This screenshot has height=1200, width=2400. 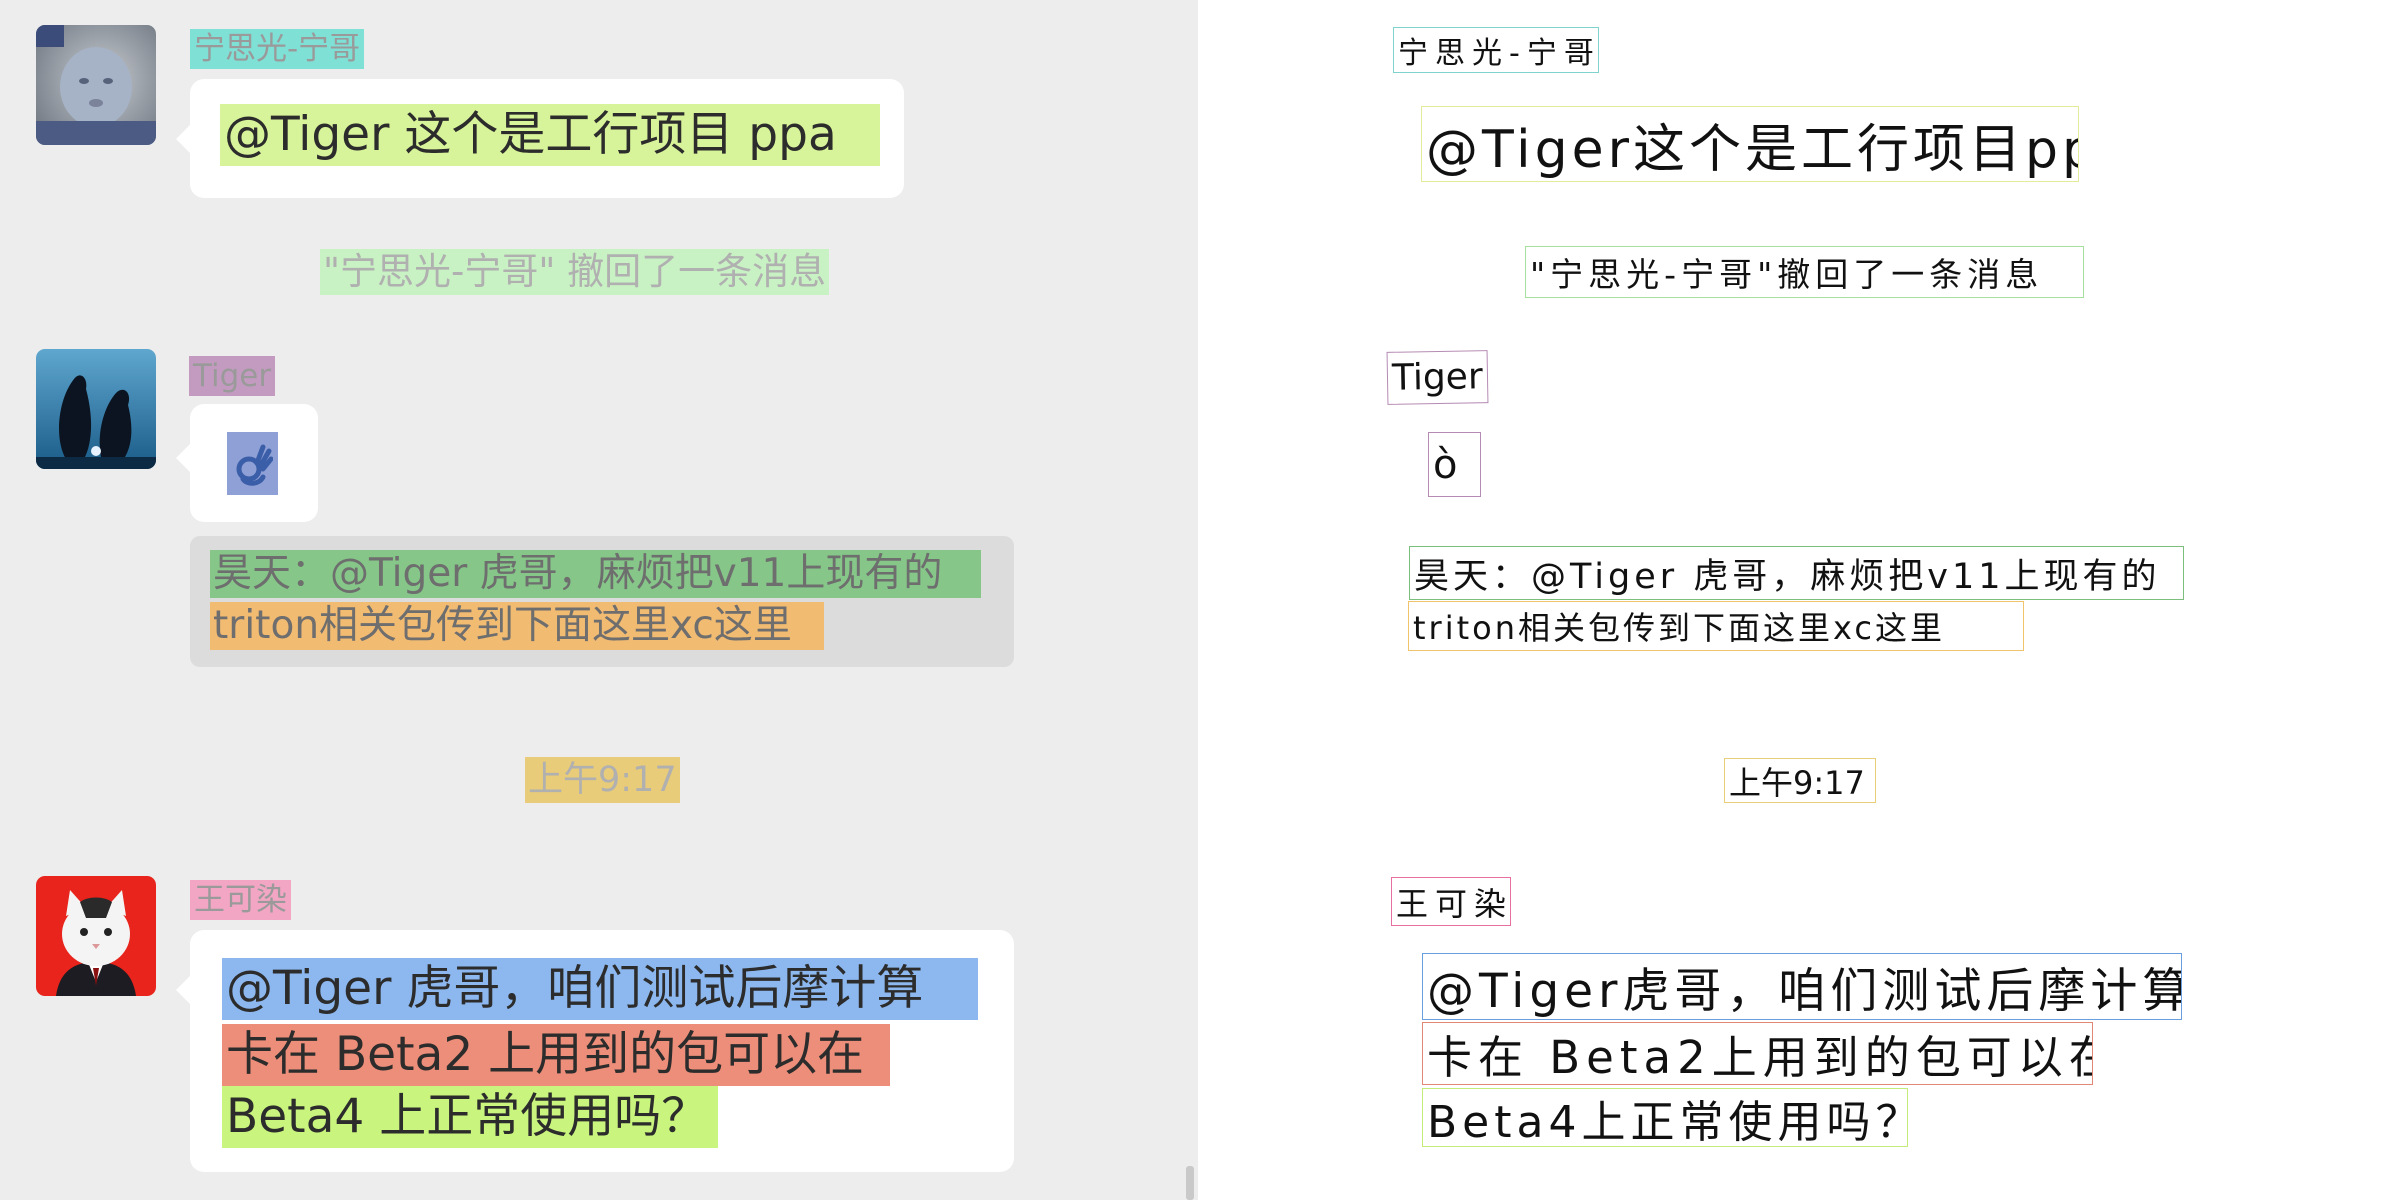 I want to click on sender-name: Tiger, so click(x=232, y=376).